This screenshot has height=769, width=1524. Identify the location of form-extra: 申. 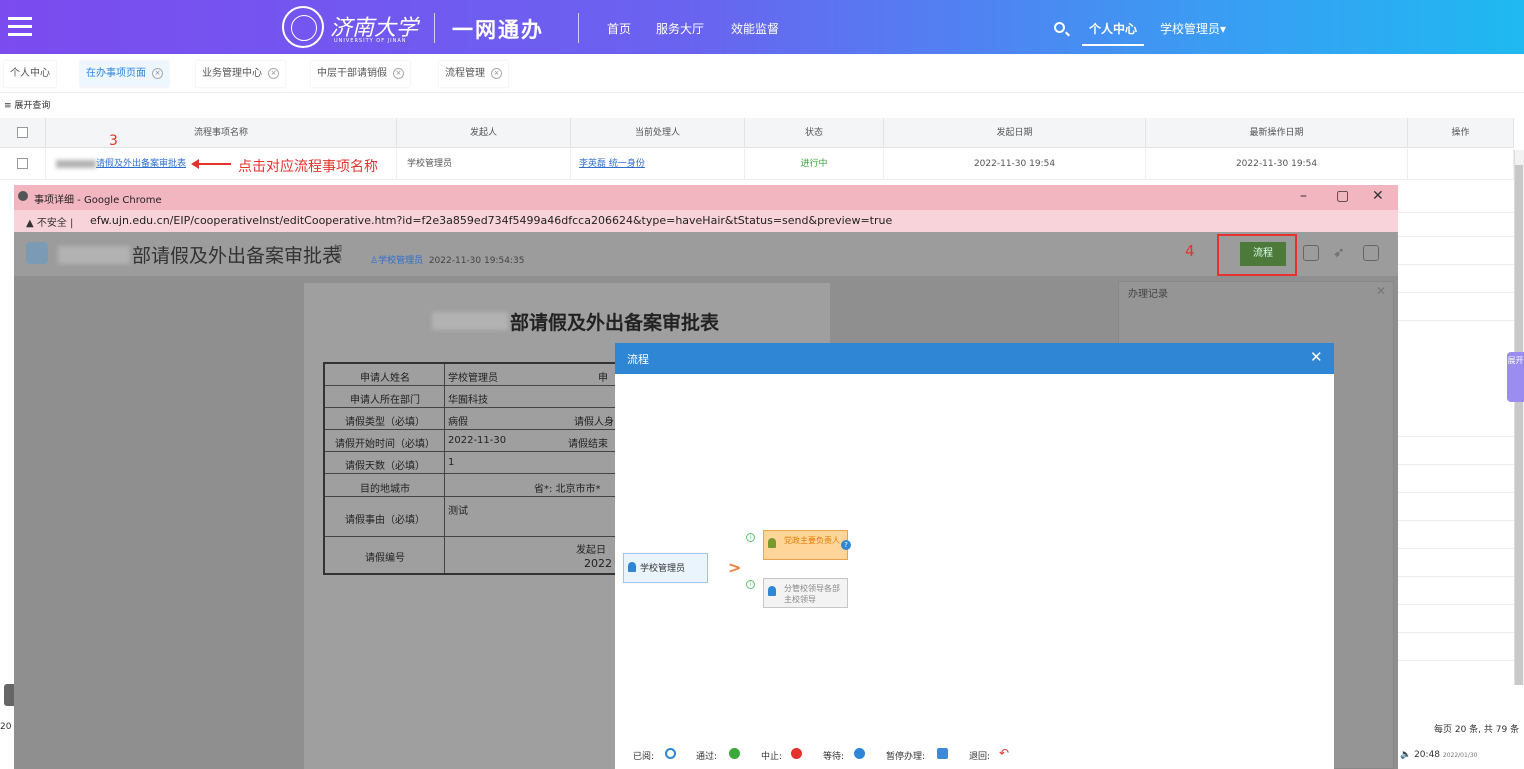
(603, 378).